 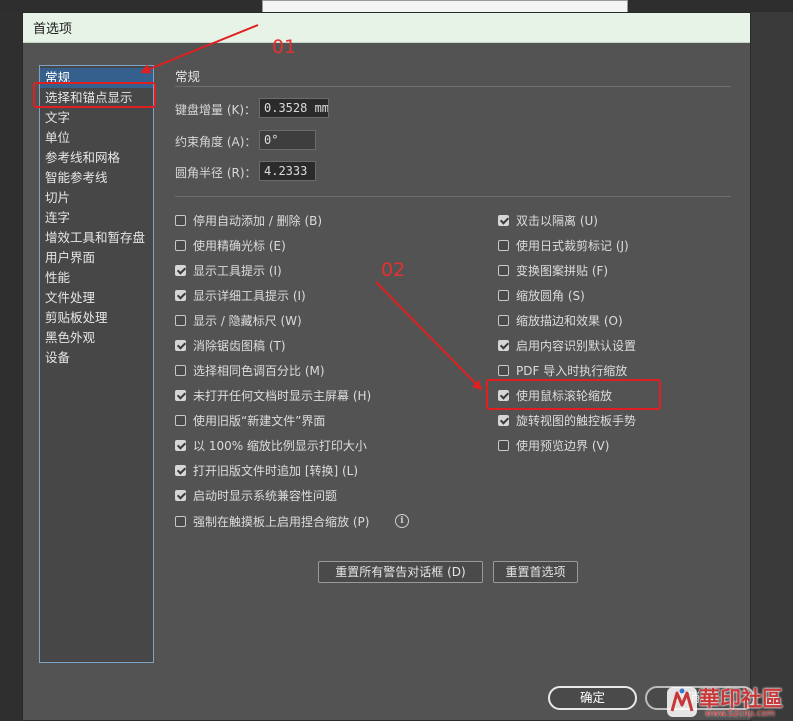 What do you see at coordinates (729, 702) in the screenshot?
I see `watermark: 華印社區 www.52cnp.com` at bounding box center [729, 702].